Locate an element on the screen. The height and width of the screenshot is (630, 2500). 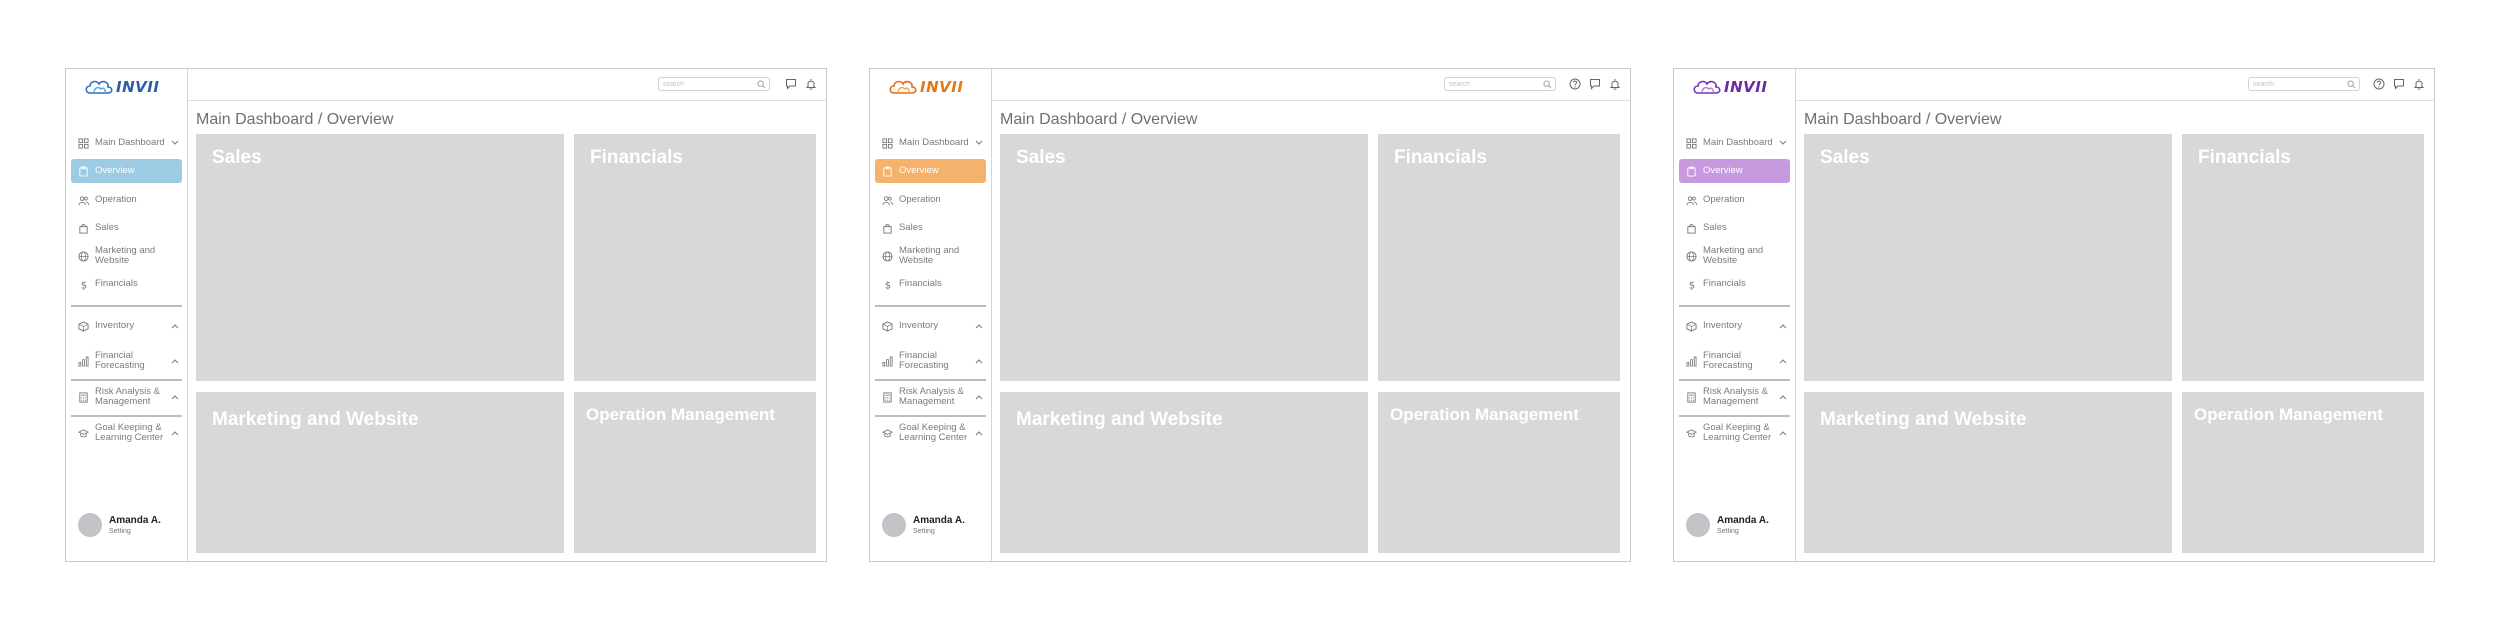
sidebar-item-label: Risk Analysis & Management is located at coordinates (931, 396).